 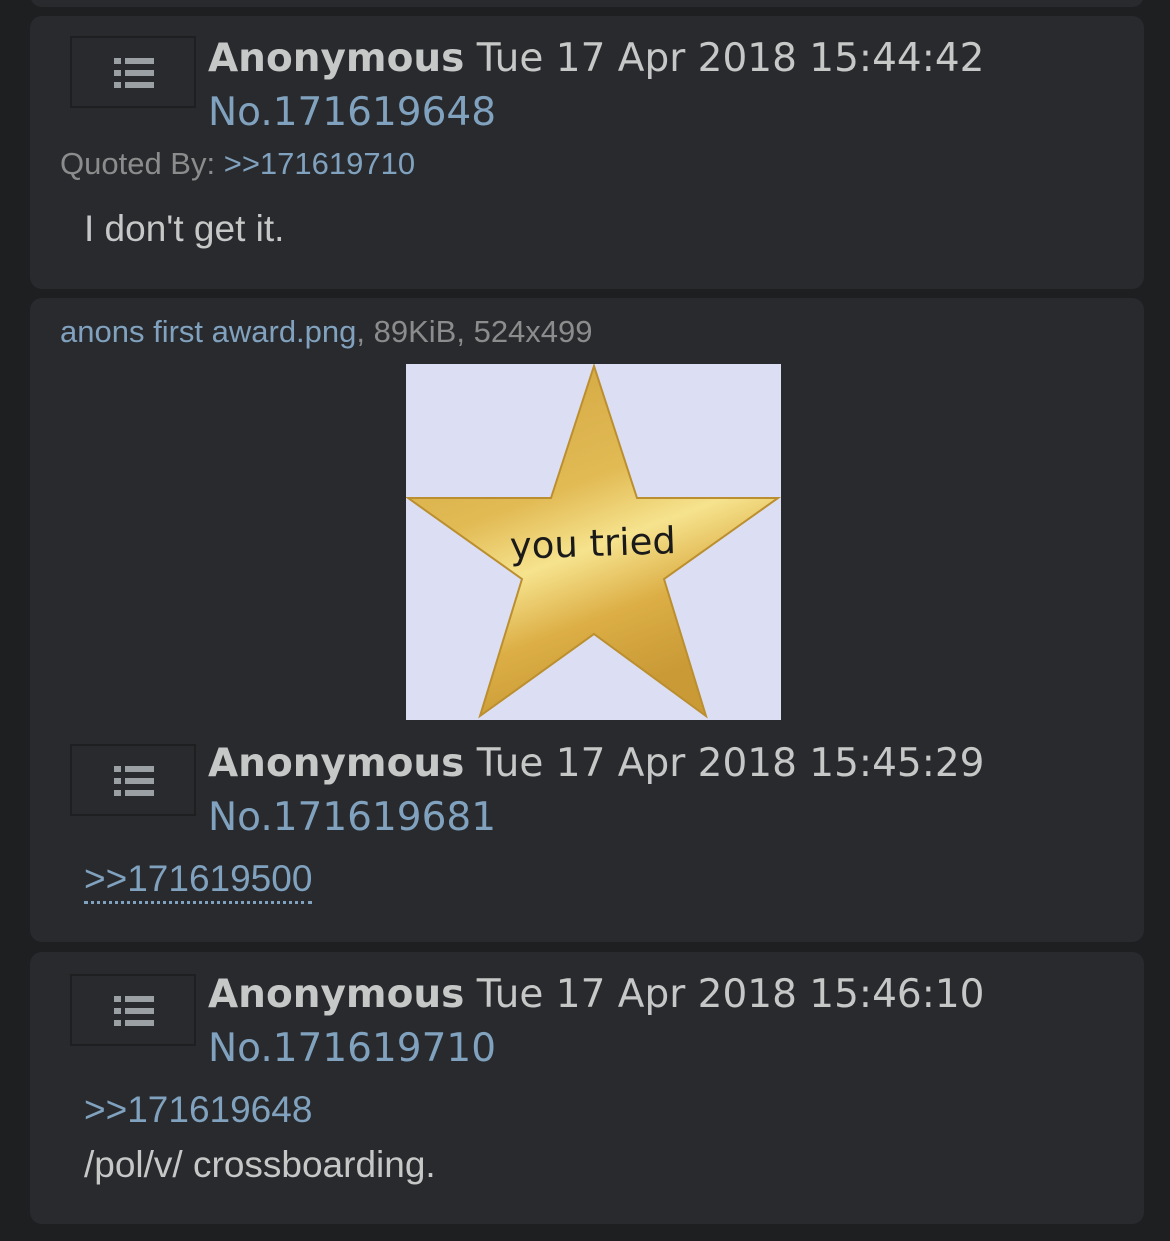 What do you see at coordinates (352, 817) in the screenshot?
I see `post-number: No.171619681` at bounding box center [352, 817].